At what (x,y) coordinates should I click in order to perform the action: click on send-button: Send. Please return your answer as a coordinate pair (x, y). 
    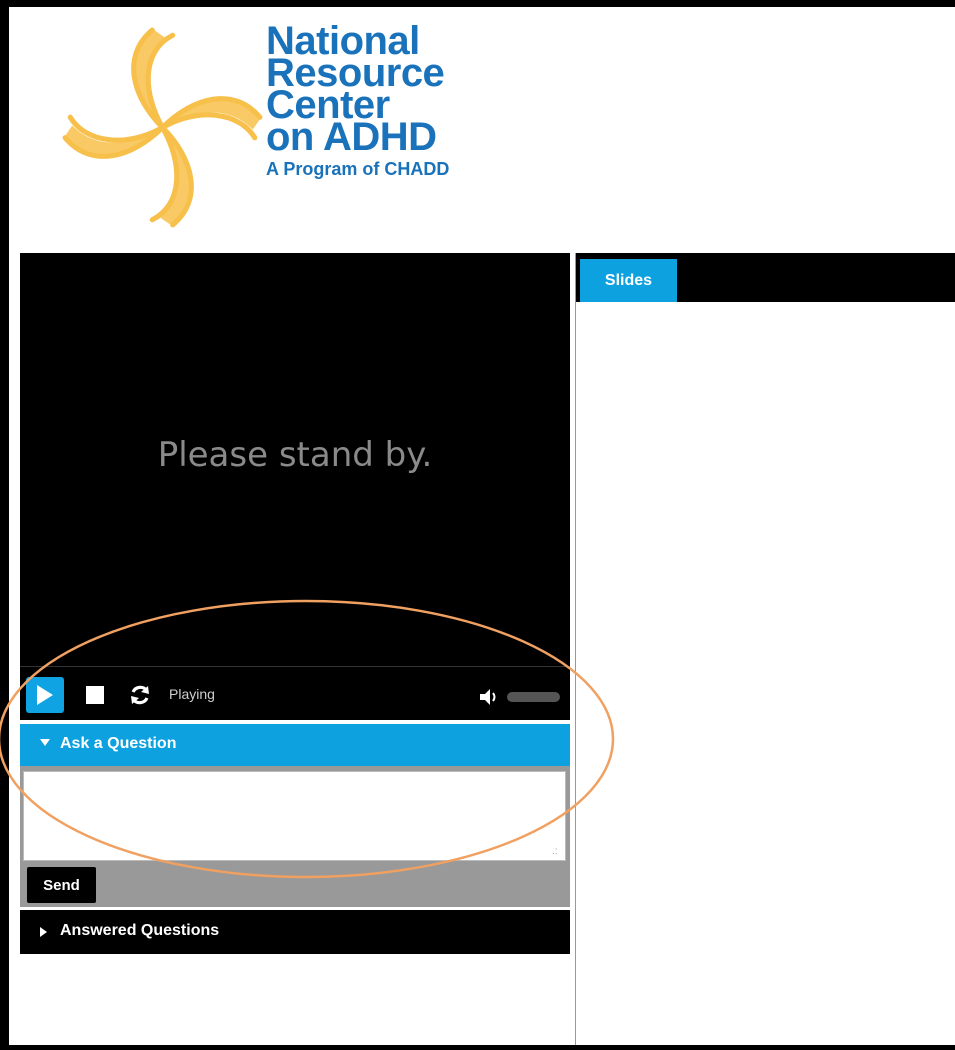
    Looking at the image, I should click on (61, 885).